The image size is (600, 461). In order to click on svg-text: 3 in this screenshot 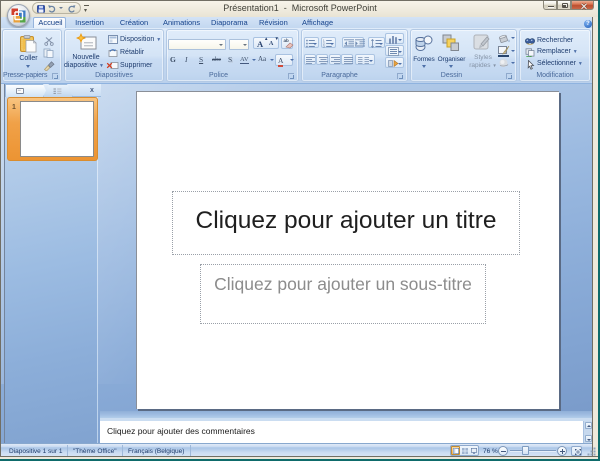, I will do `click(324, 46)`.